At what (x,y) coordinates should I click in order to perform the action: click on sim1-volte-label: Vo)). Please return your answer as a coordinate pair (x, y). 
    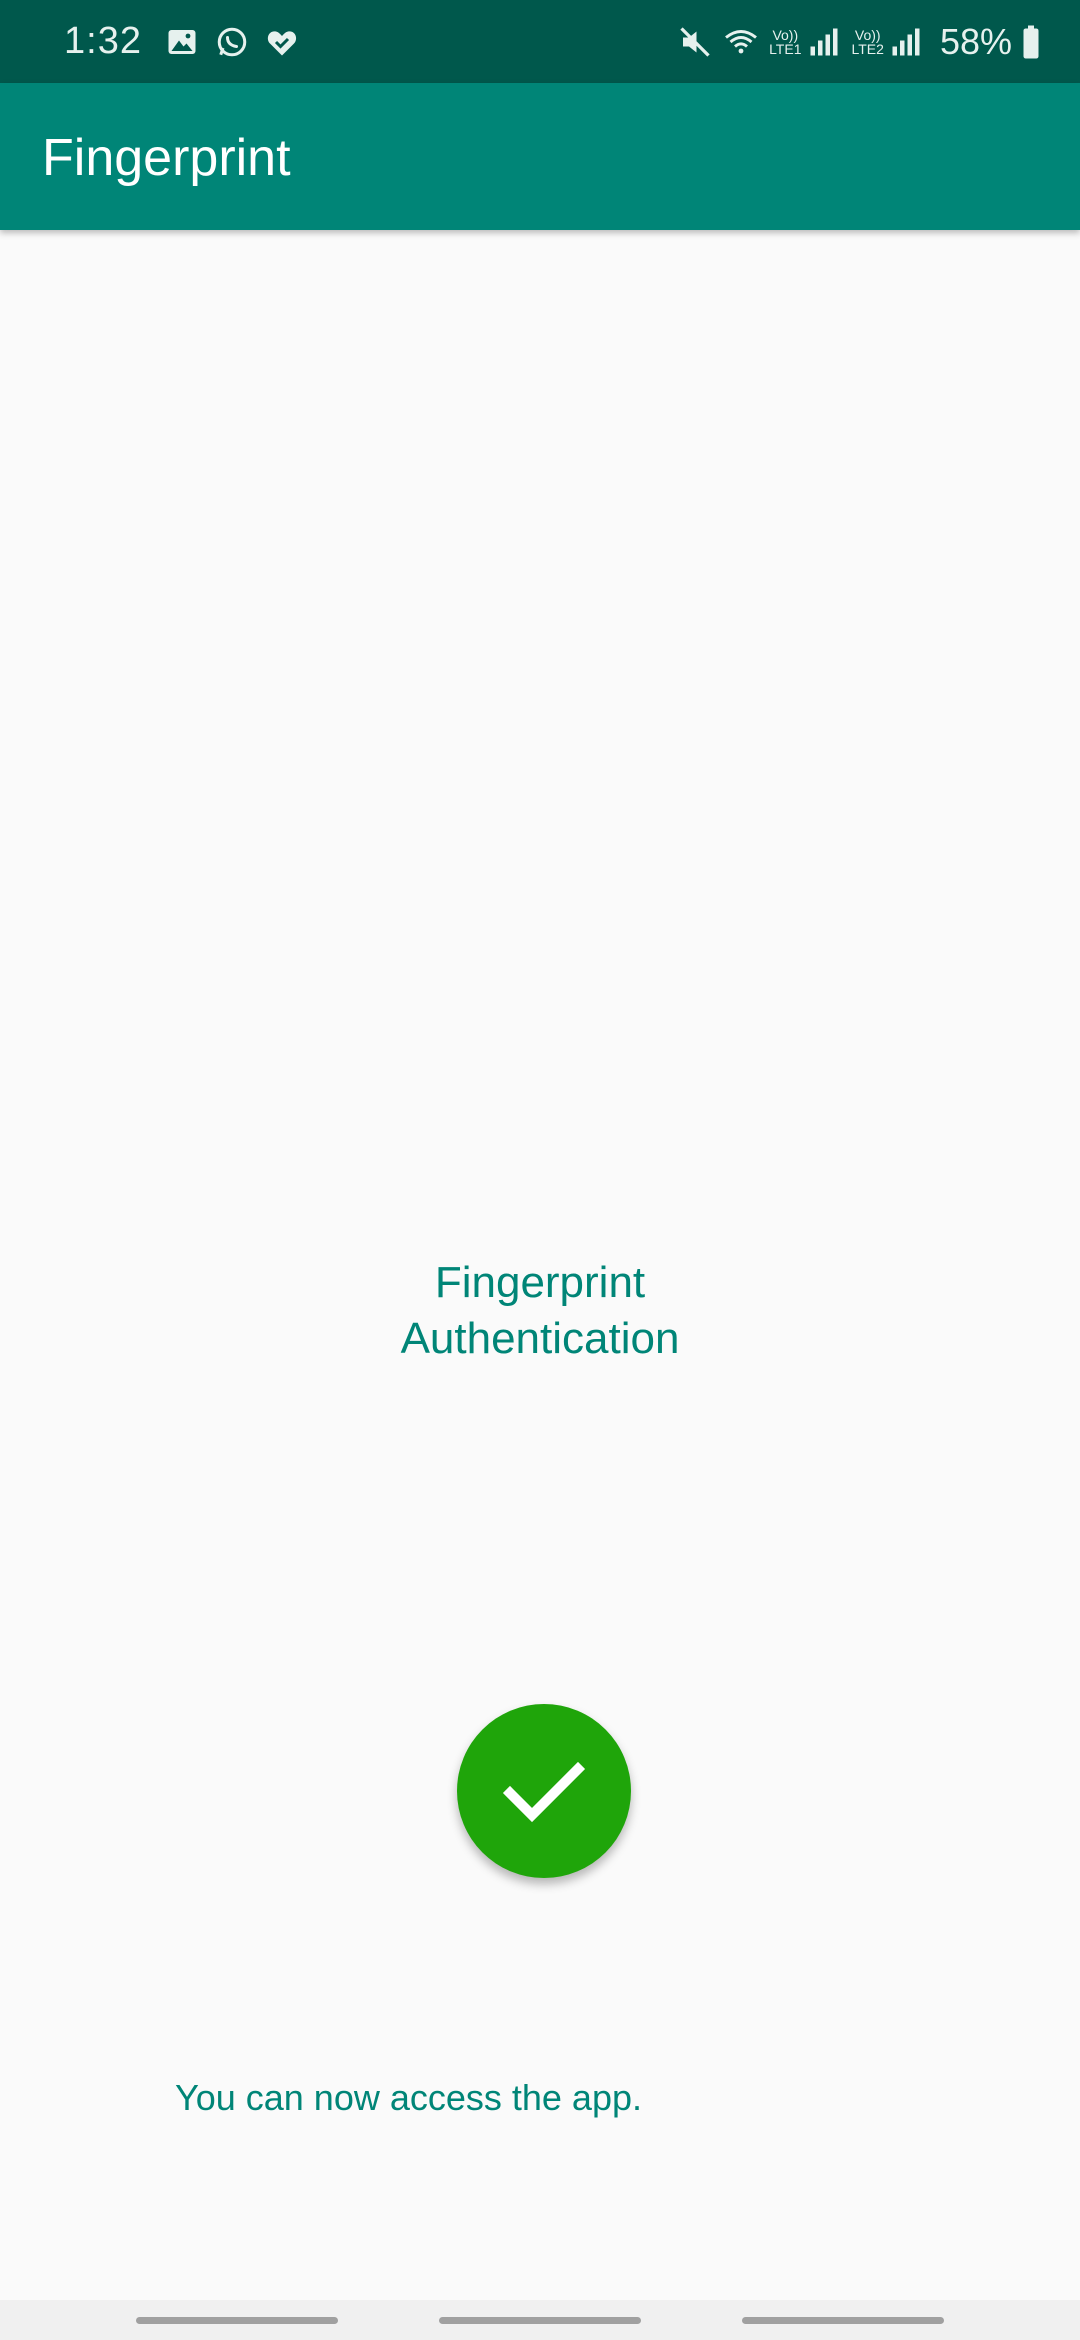
    Looking at the image, I should click on (785, 34).